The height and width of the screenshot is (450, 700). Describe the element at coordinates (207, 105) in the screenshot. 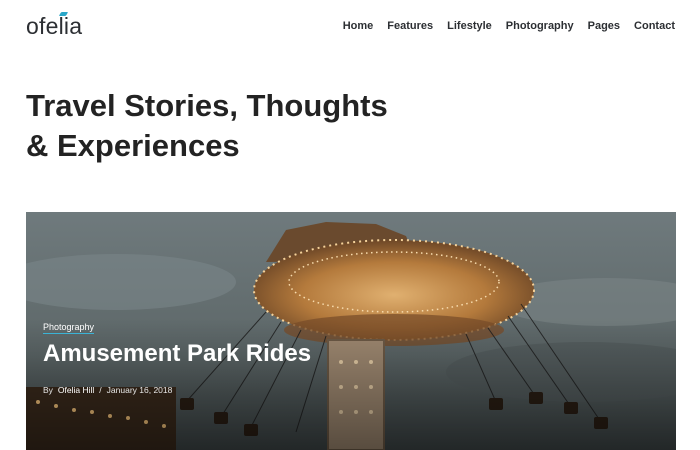

I see `page-title-line-1: Travel Stories, Thoughts` at that location.